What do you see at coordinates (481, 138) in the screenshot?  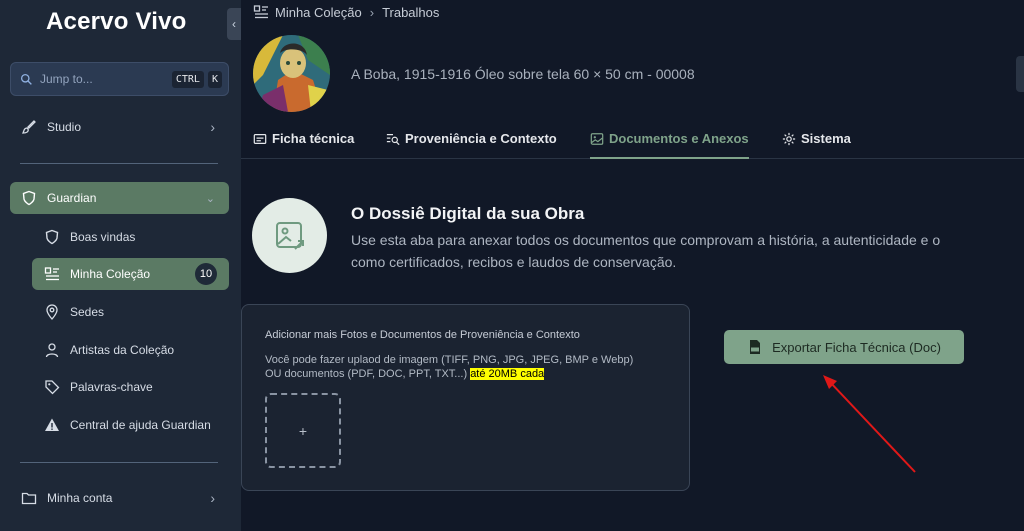 I see `tab-label: Proveniência e Contexto` at bounding box center [481, 138].